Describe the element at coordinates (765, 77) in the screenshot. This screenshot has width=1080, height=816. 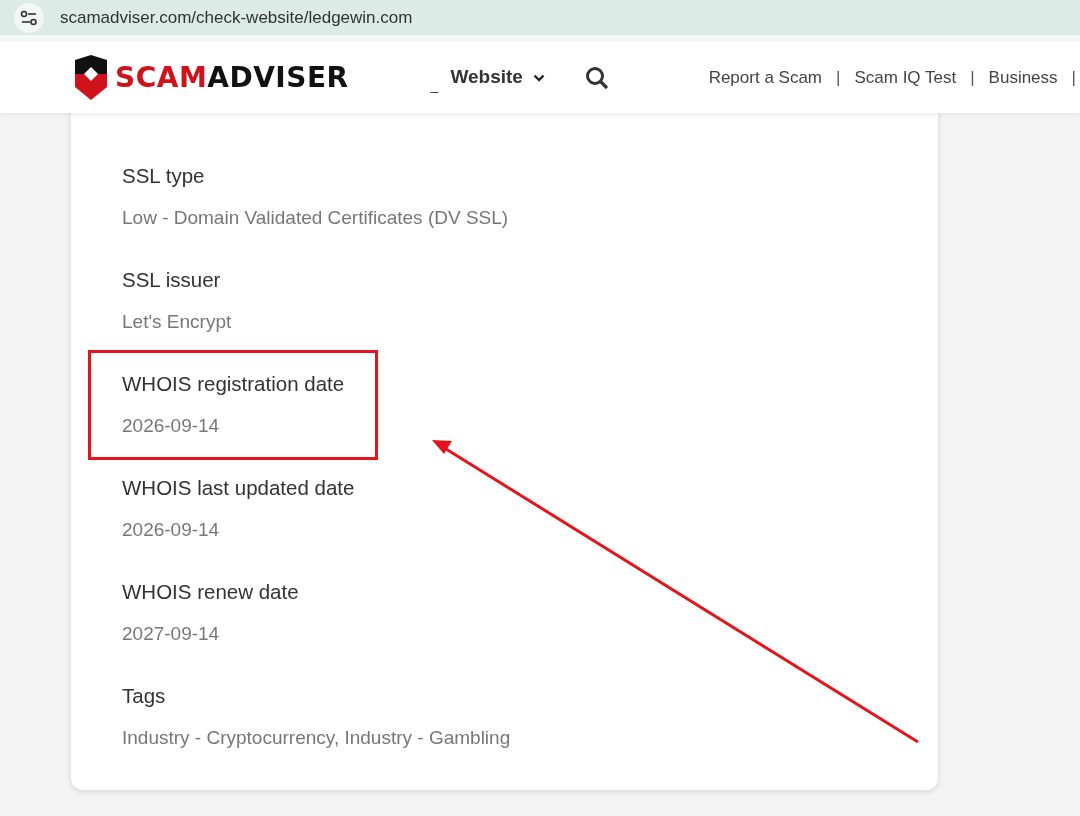
I see `nav-link: Report a Scam` at that location.